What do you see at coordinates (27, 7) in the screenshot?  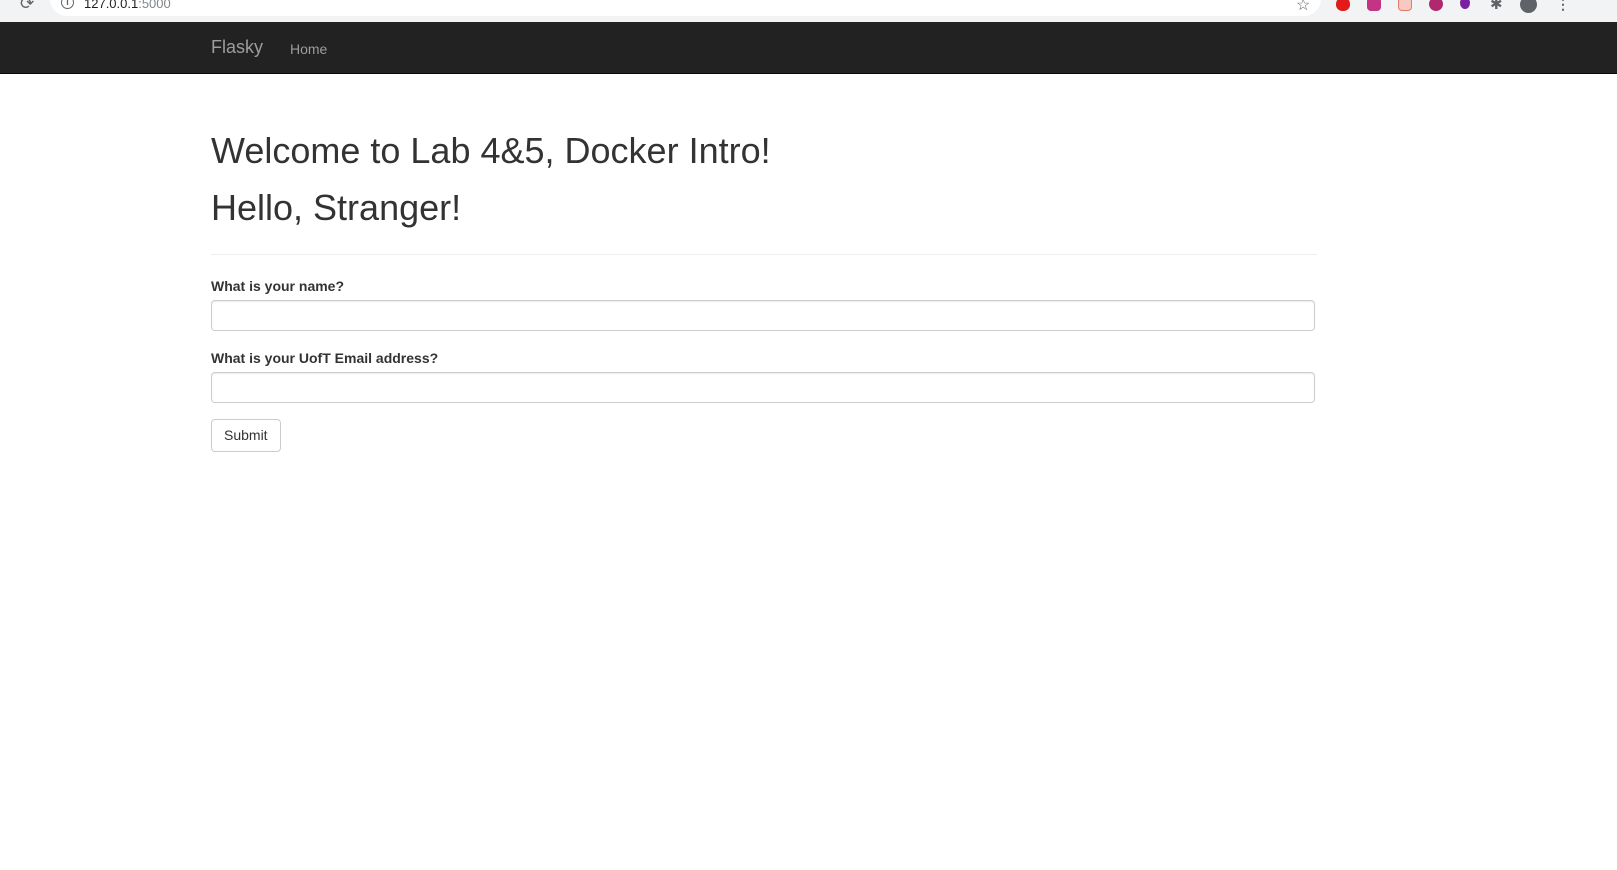 I see `reload-icon: ⟳` at bounding box center [27, 7].